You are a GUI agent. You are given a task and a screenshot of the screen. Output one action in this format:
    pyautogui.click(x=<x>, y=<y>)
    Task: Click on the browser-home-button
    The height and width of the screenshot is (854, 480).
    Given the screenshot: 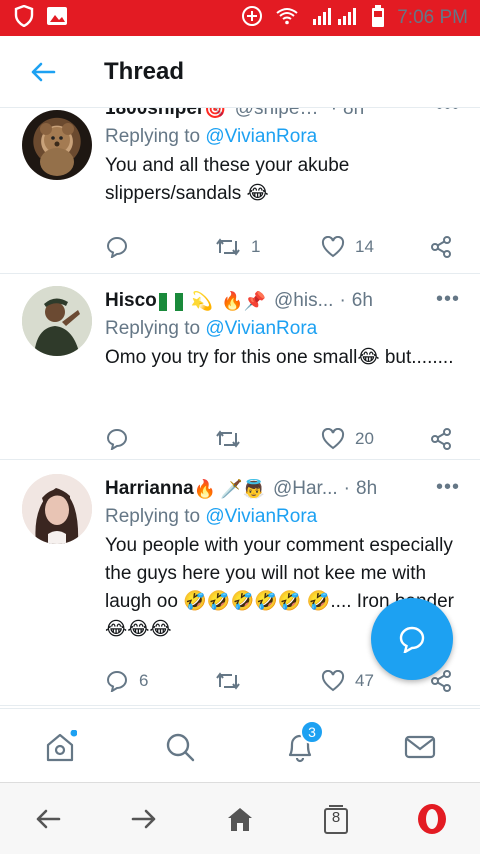 What is the action you would take?
    pyautogui.click(x=240, y=819)
    